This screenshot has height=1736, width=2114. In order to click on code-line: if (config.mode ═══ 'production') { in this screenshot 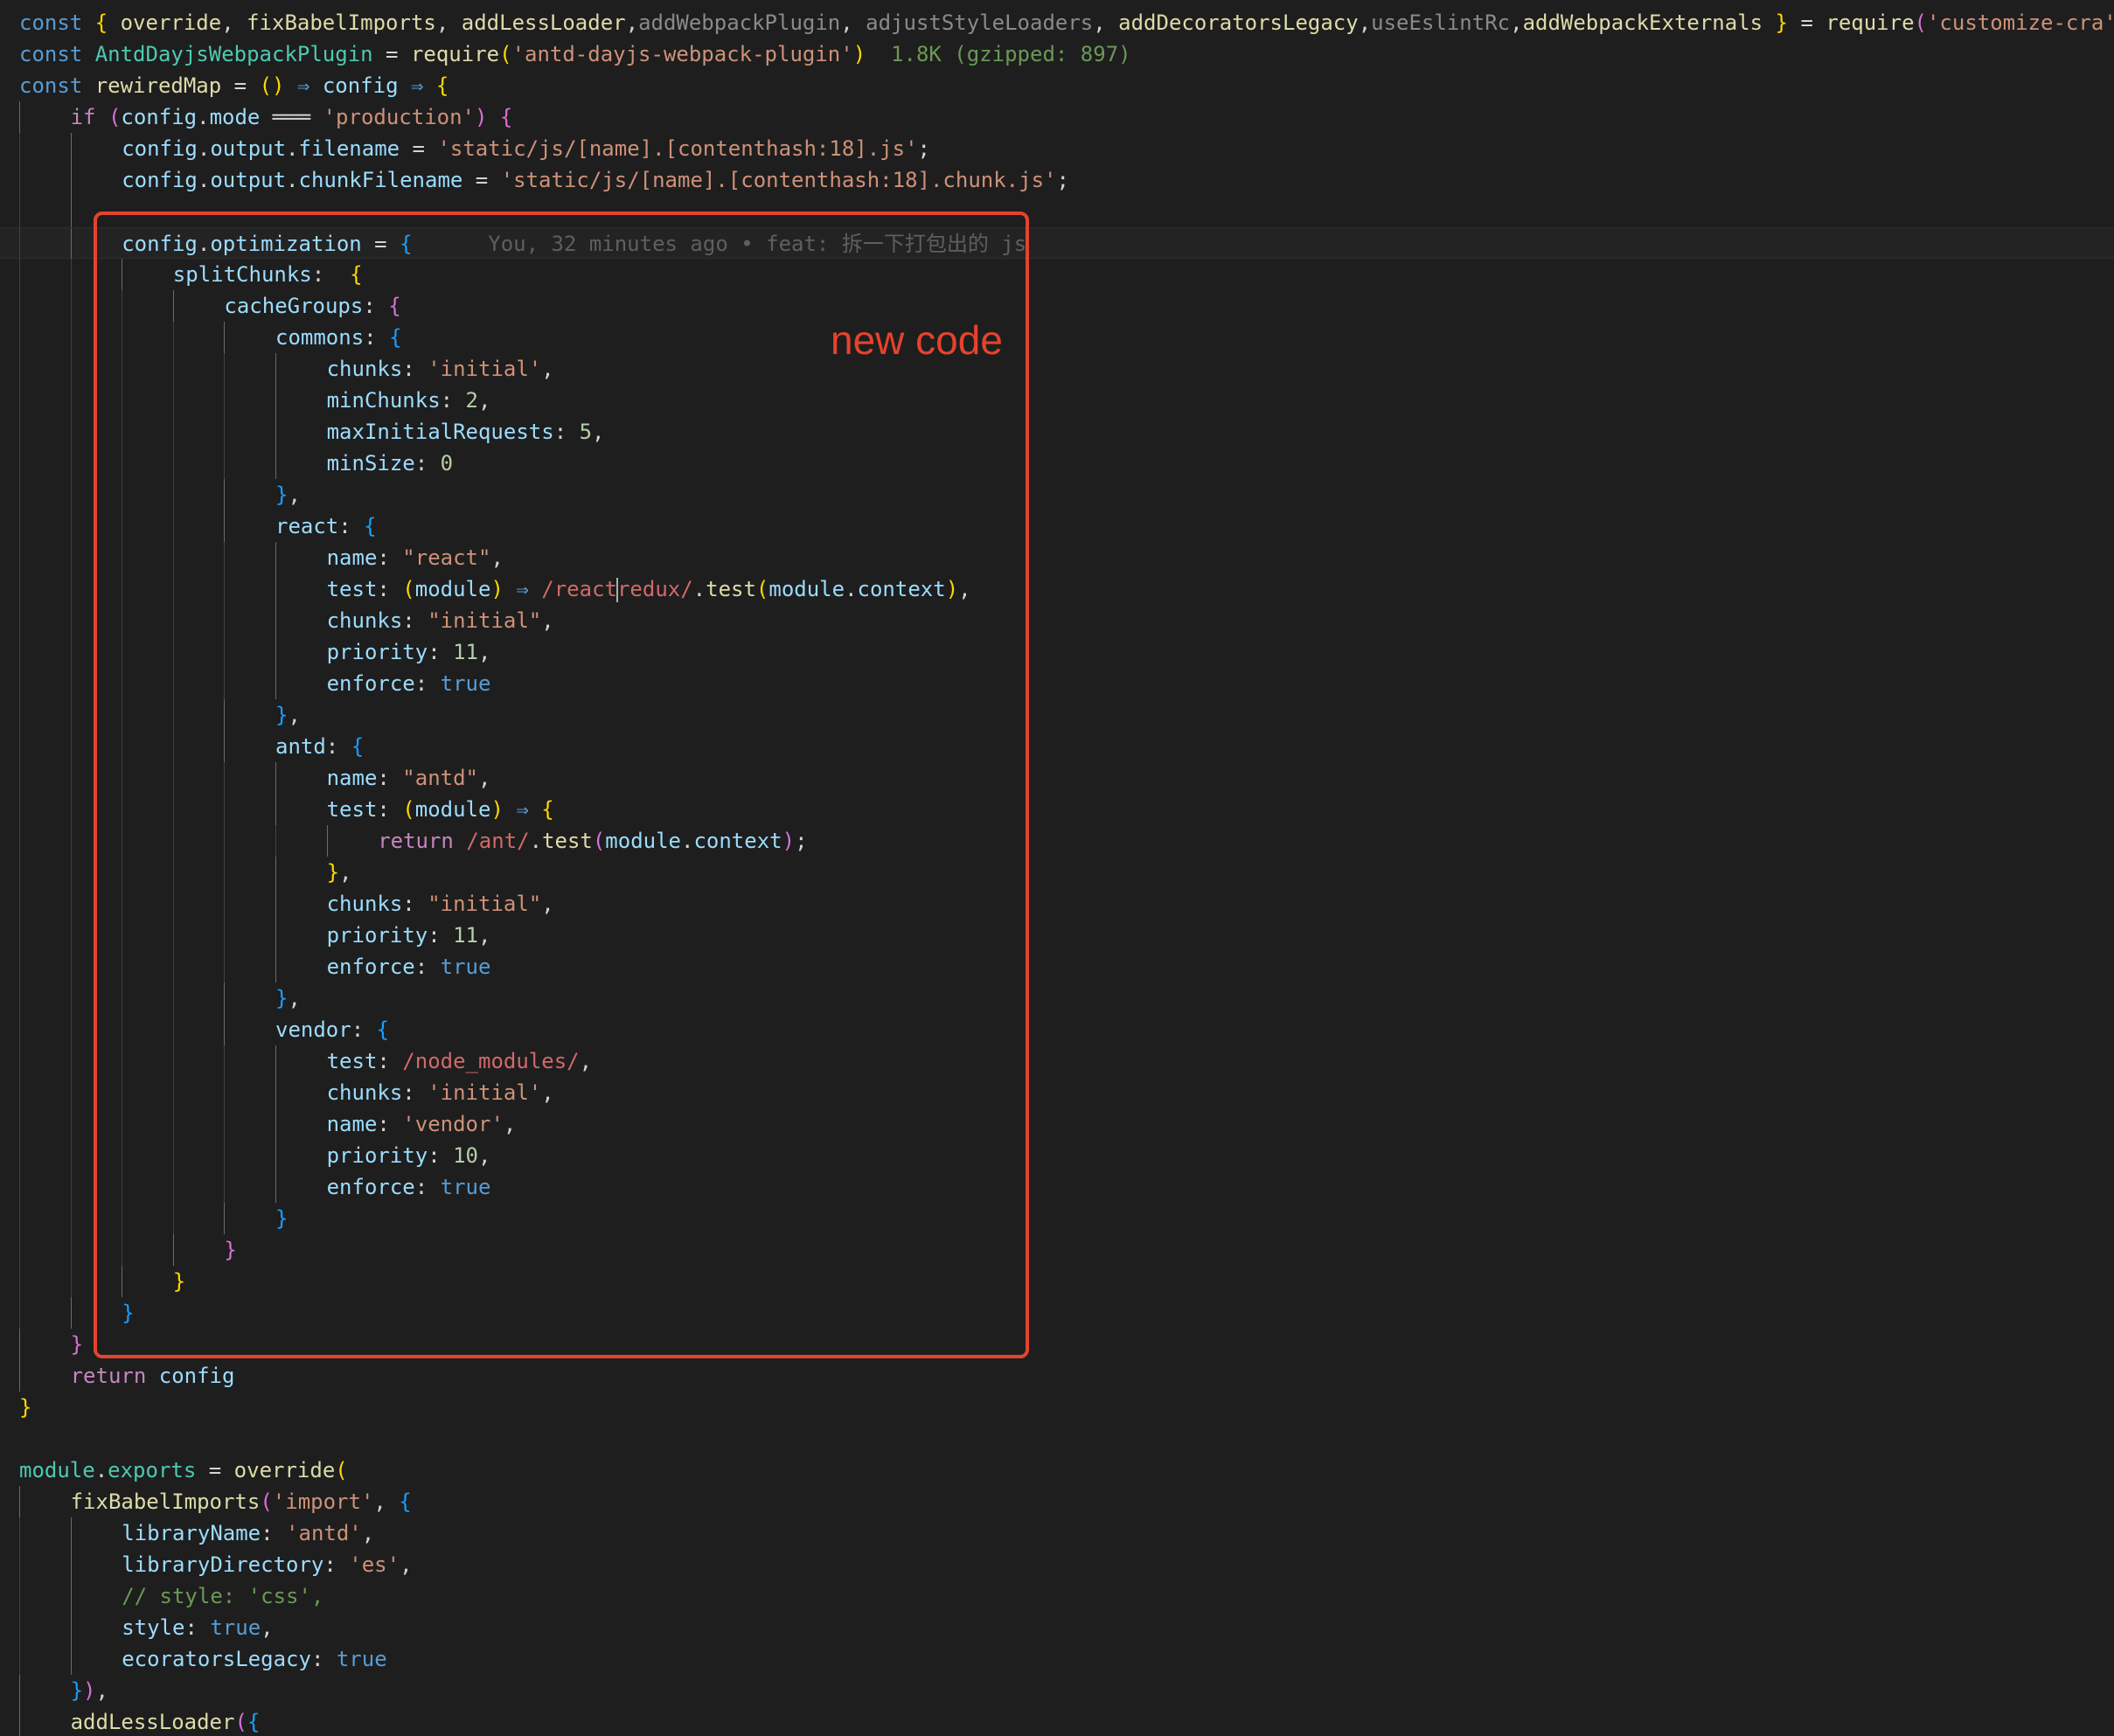, I will do `click(1057, 117)`.